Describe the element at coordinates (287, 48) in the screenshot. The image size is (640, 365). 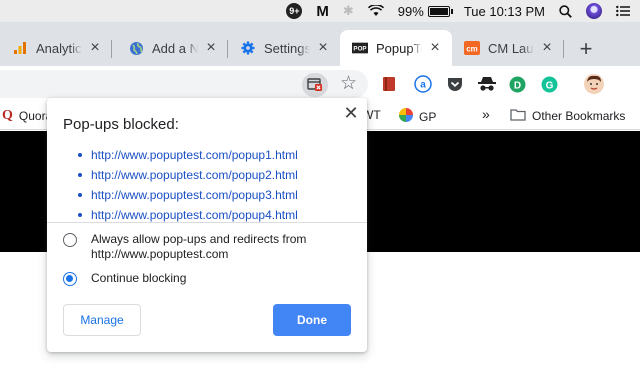
I see `tab-title: Settings` at that location.